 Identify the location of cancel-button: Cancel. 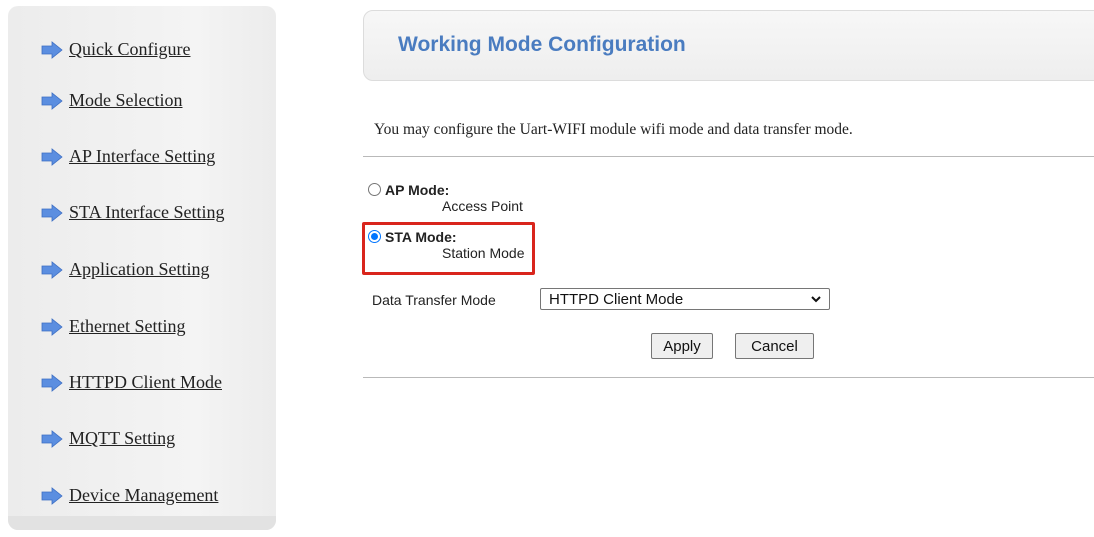
(774, 346).